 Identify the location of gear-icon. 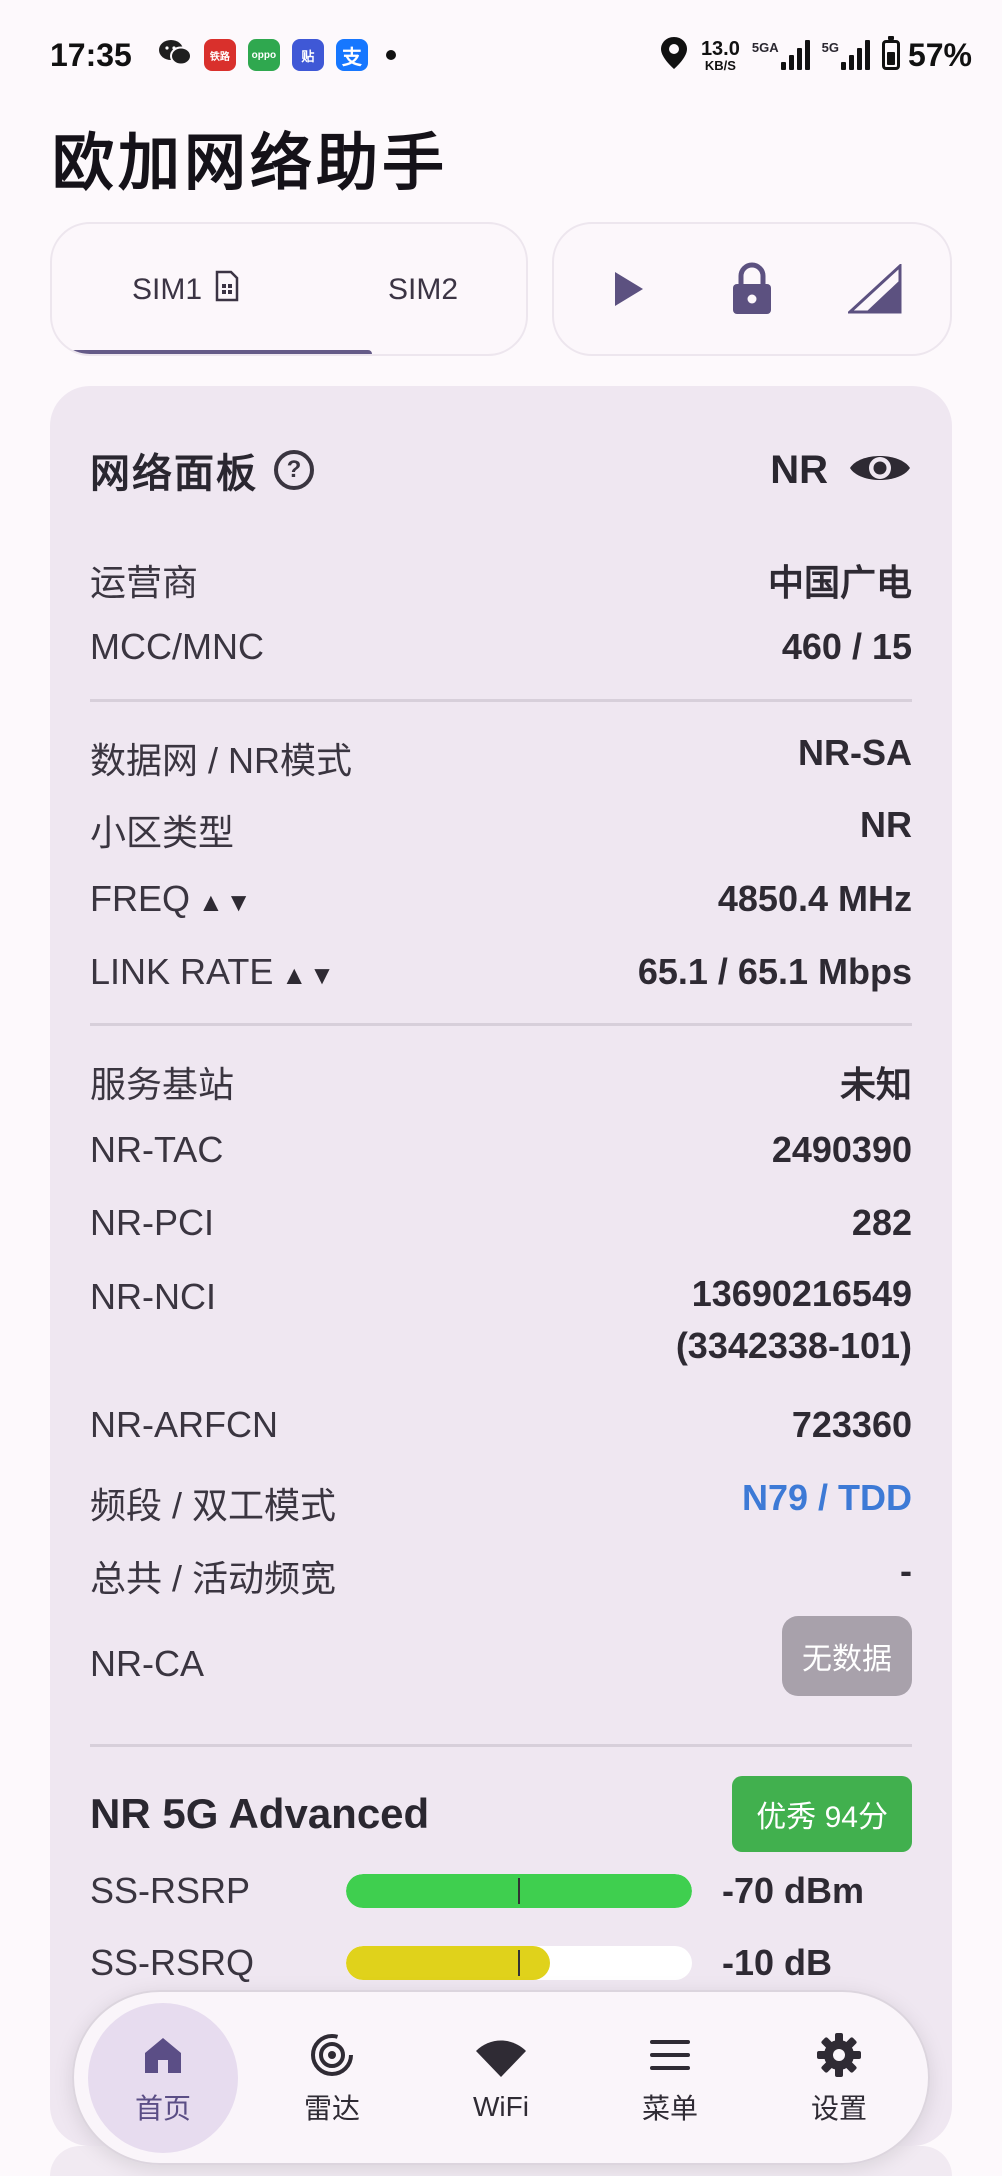
(839, 2055).